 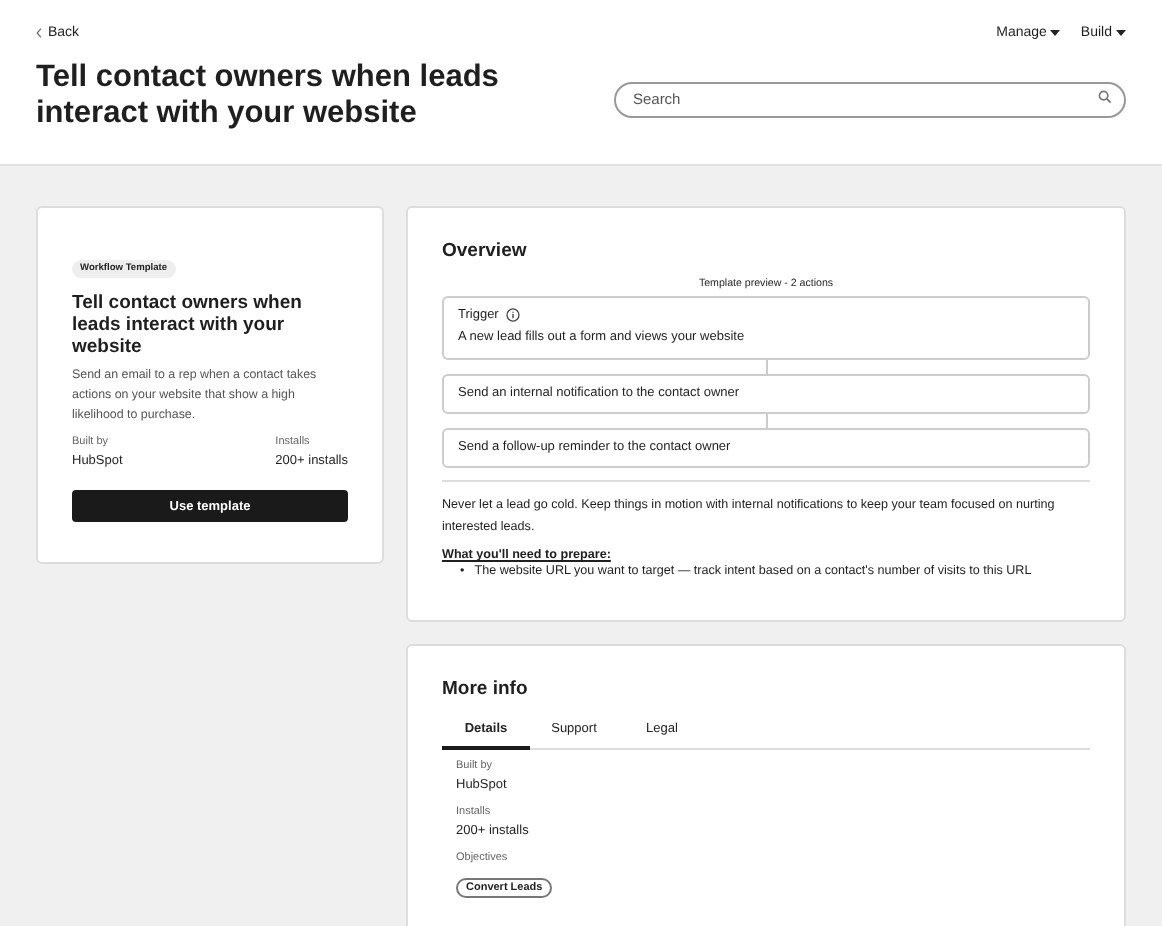 I want to click on template-title: Tell contact owners when leads interact with your website, so click(x=188, y=325).